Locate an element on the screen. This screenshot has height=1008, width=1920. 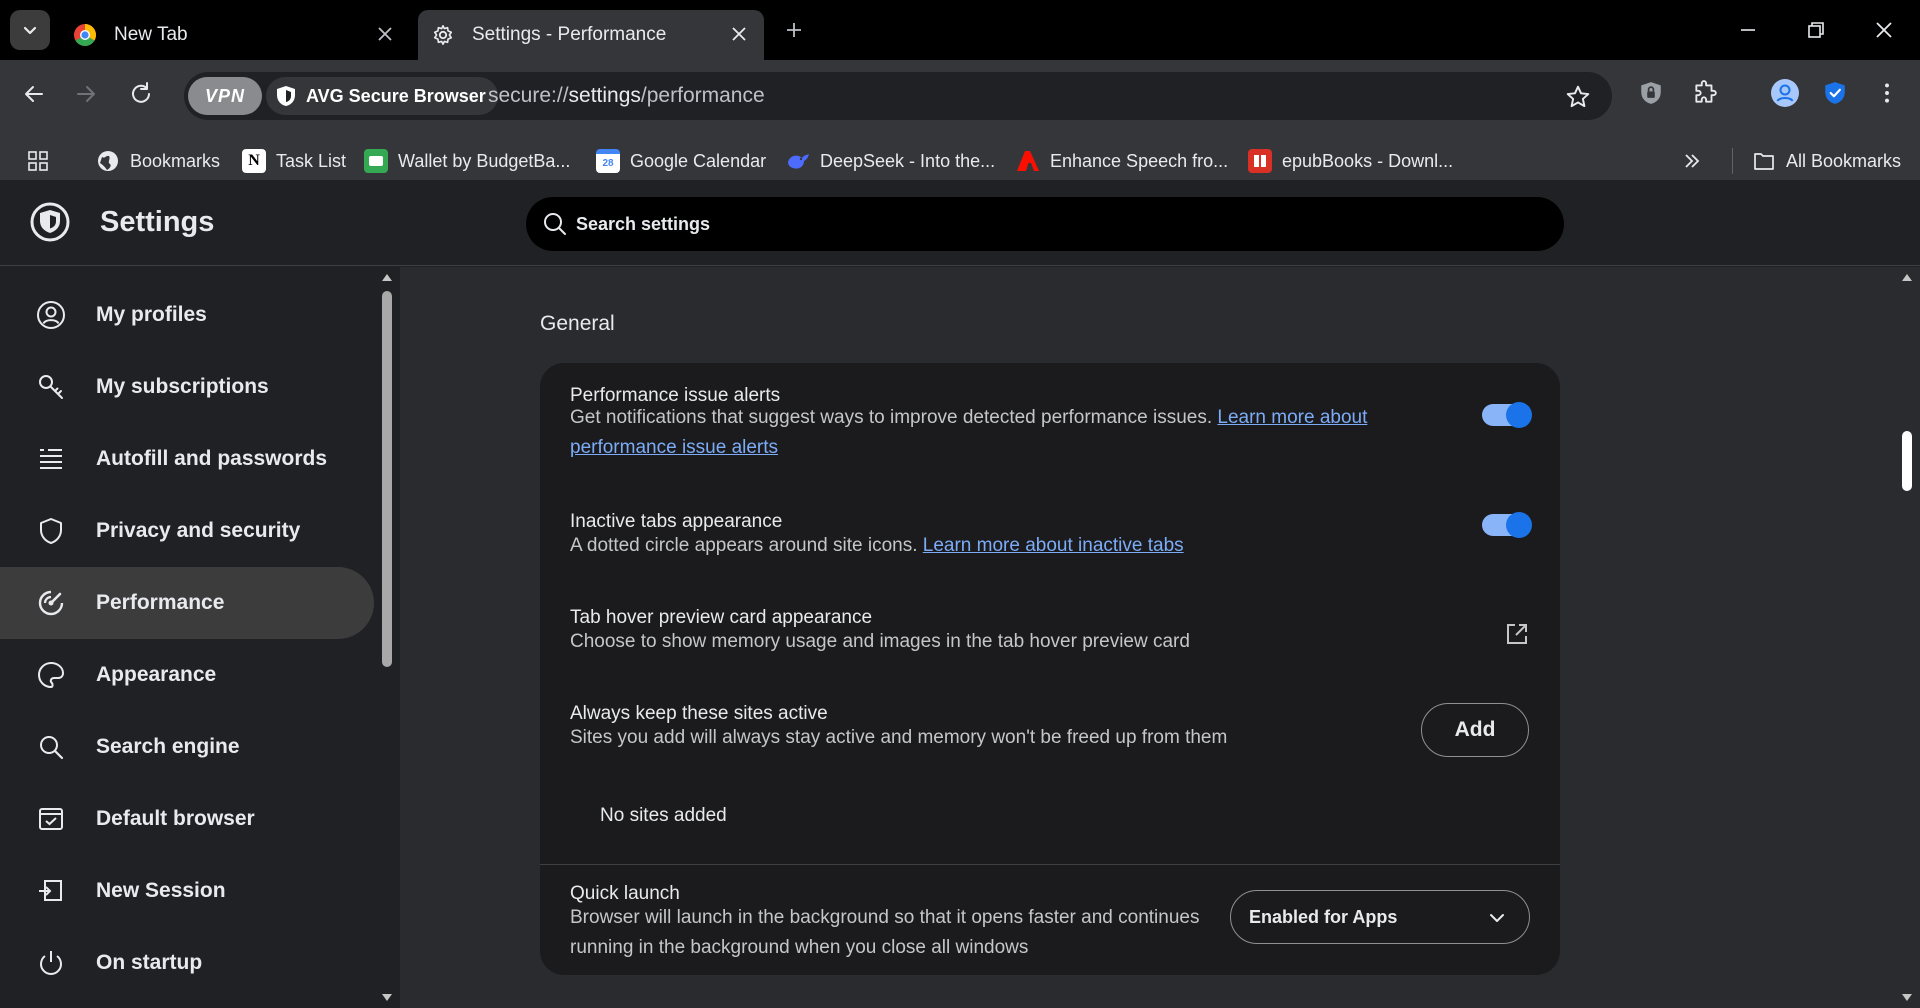
browser-icon is located at coordinates (51, 819).